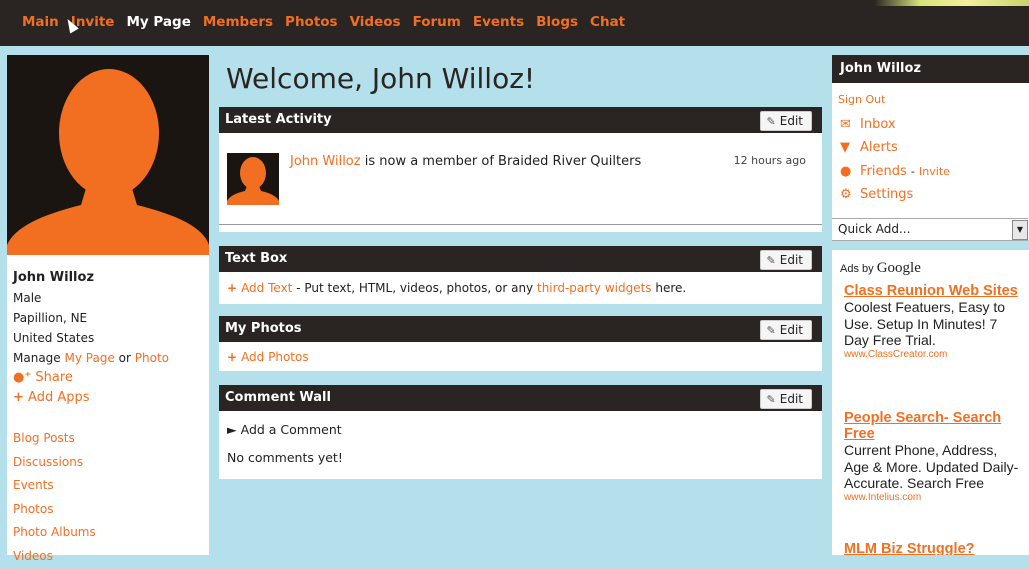 This screenshot has height=569, width=1029. I want to click on inbox-link: ✉ Inbox, so click(868, 124).